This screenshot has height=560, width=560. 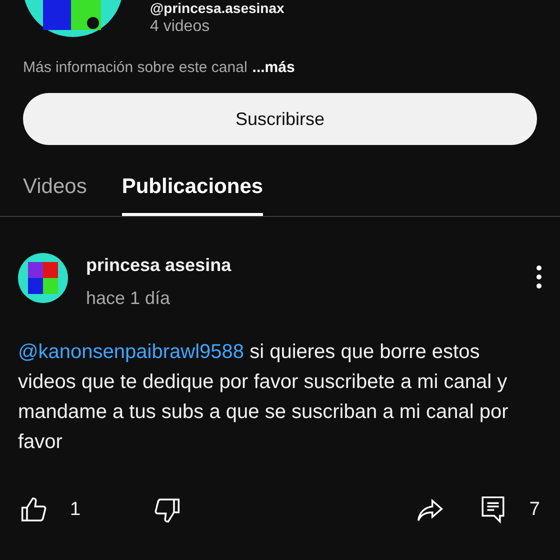 What do you see at coordinates (131, 352) in the screenshot?
I see `mention-link: @kanonsenpaibrawl9588` at bounding box center [131, 352].